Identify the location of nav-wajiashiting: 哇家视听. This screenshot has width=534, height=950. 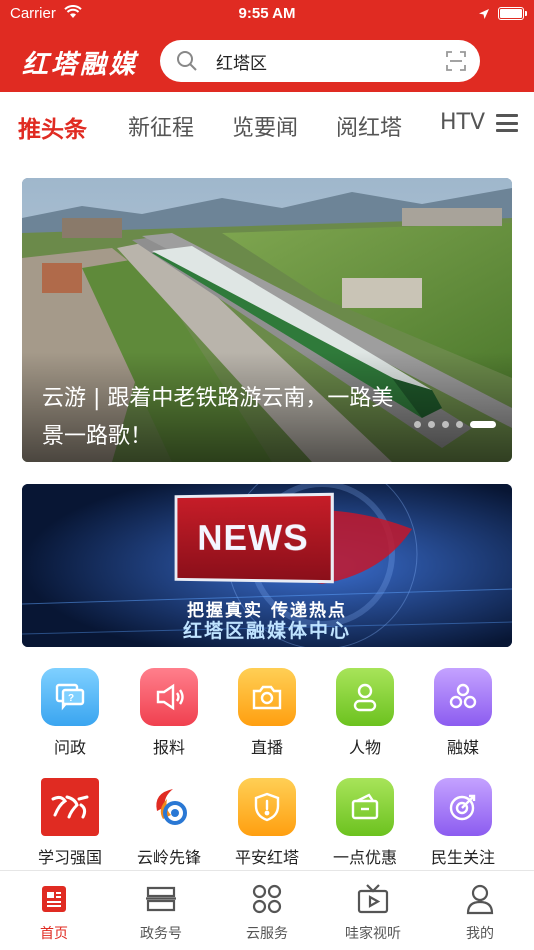
(373, 912).